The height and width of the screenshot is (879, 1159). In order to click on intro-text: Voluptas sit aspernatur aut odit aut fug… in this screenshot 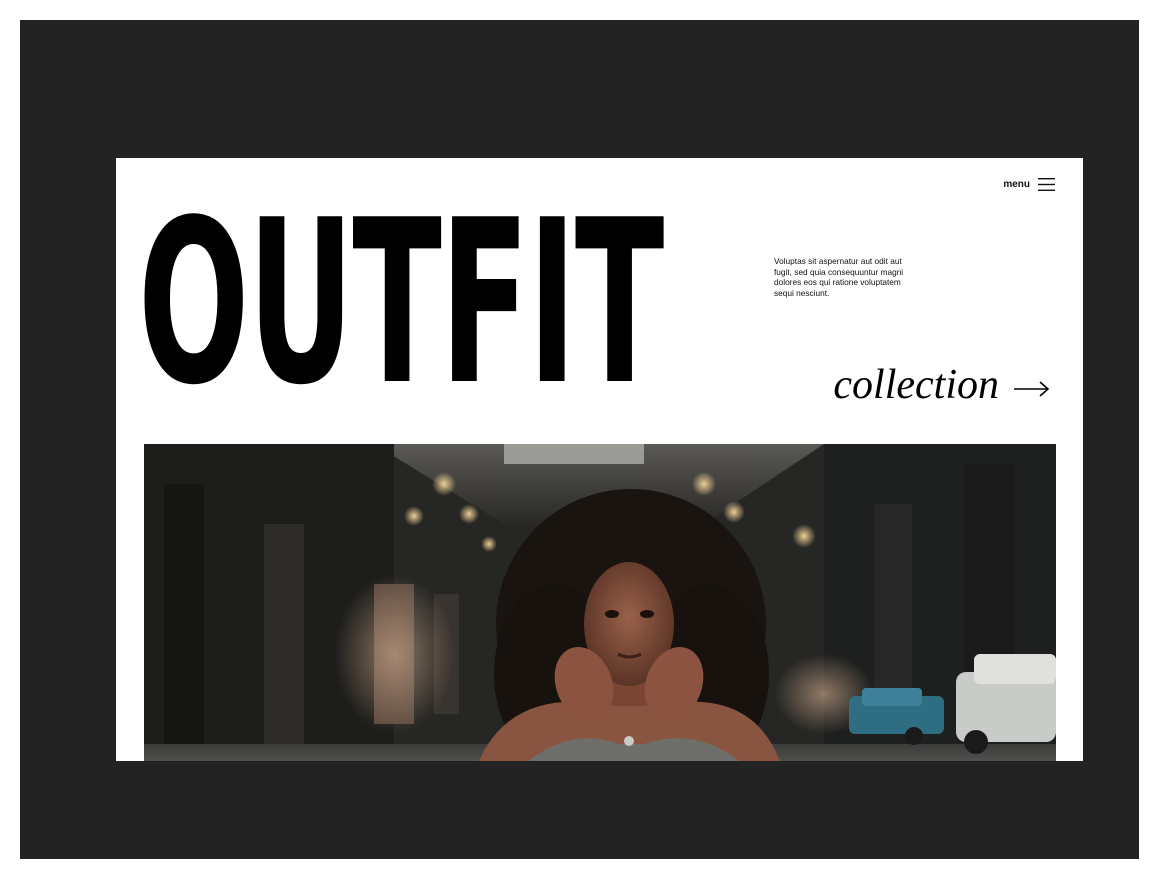, I will do `click(839, 277)`.